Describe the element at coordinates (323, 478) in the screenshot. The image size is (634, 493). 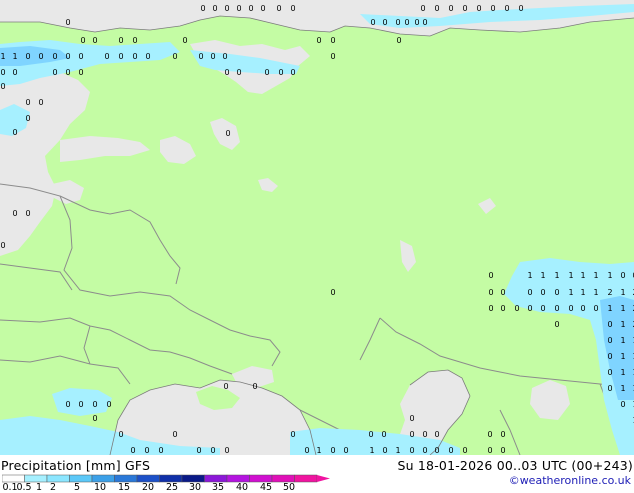
I see `legend-arrow` at that location.